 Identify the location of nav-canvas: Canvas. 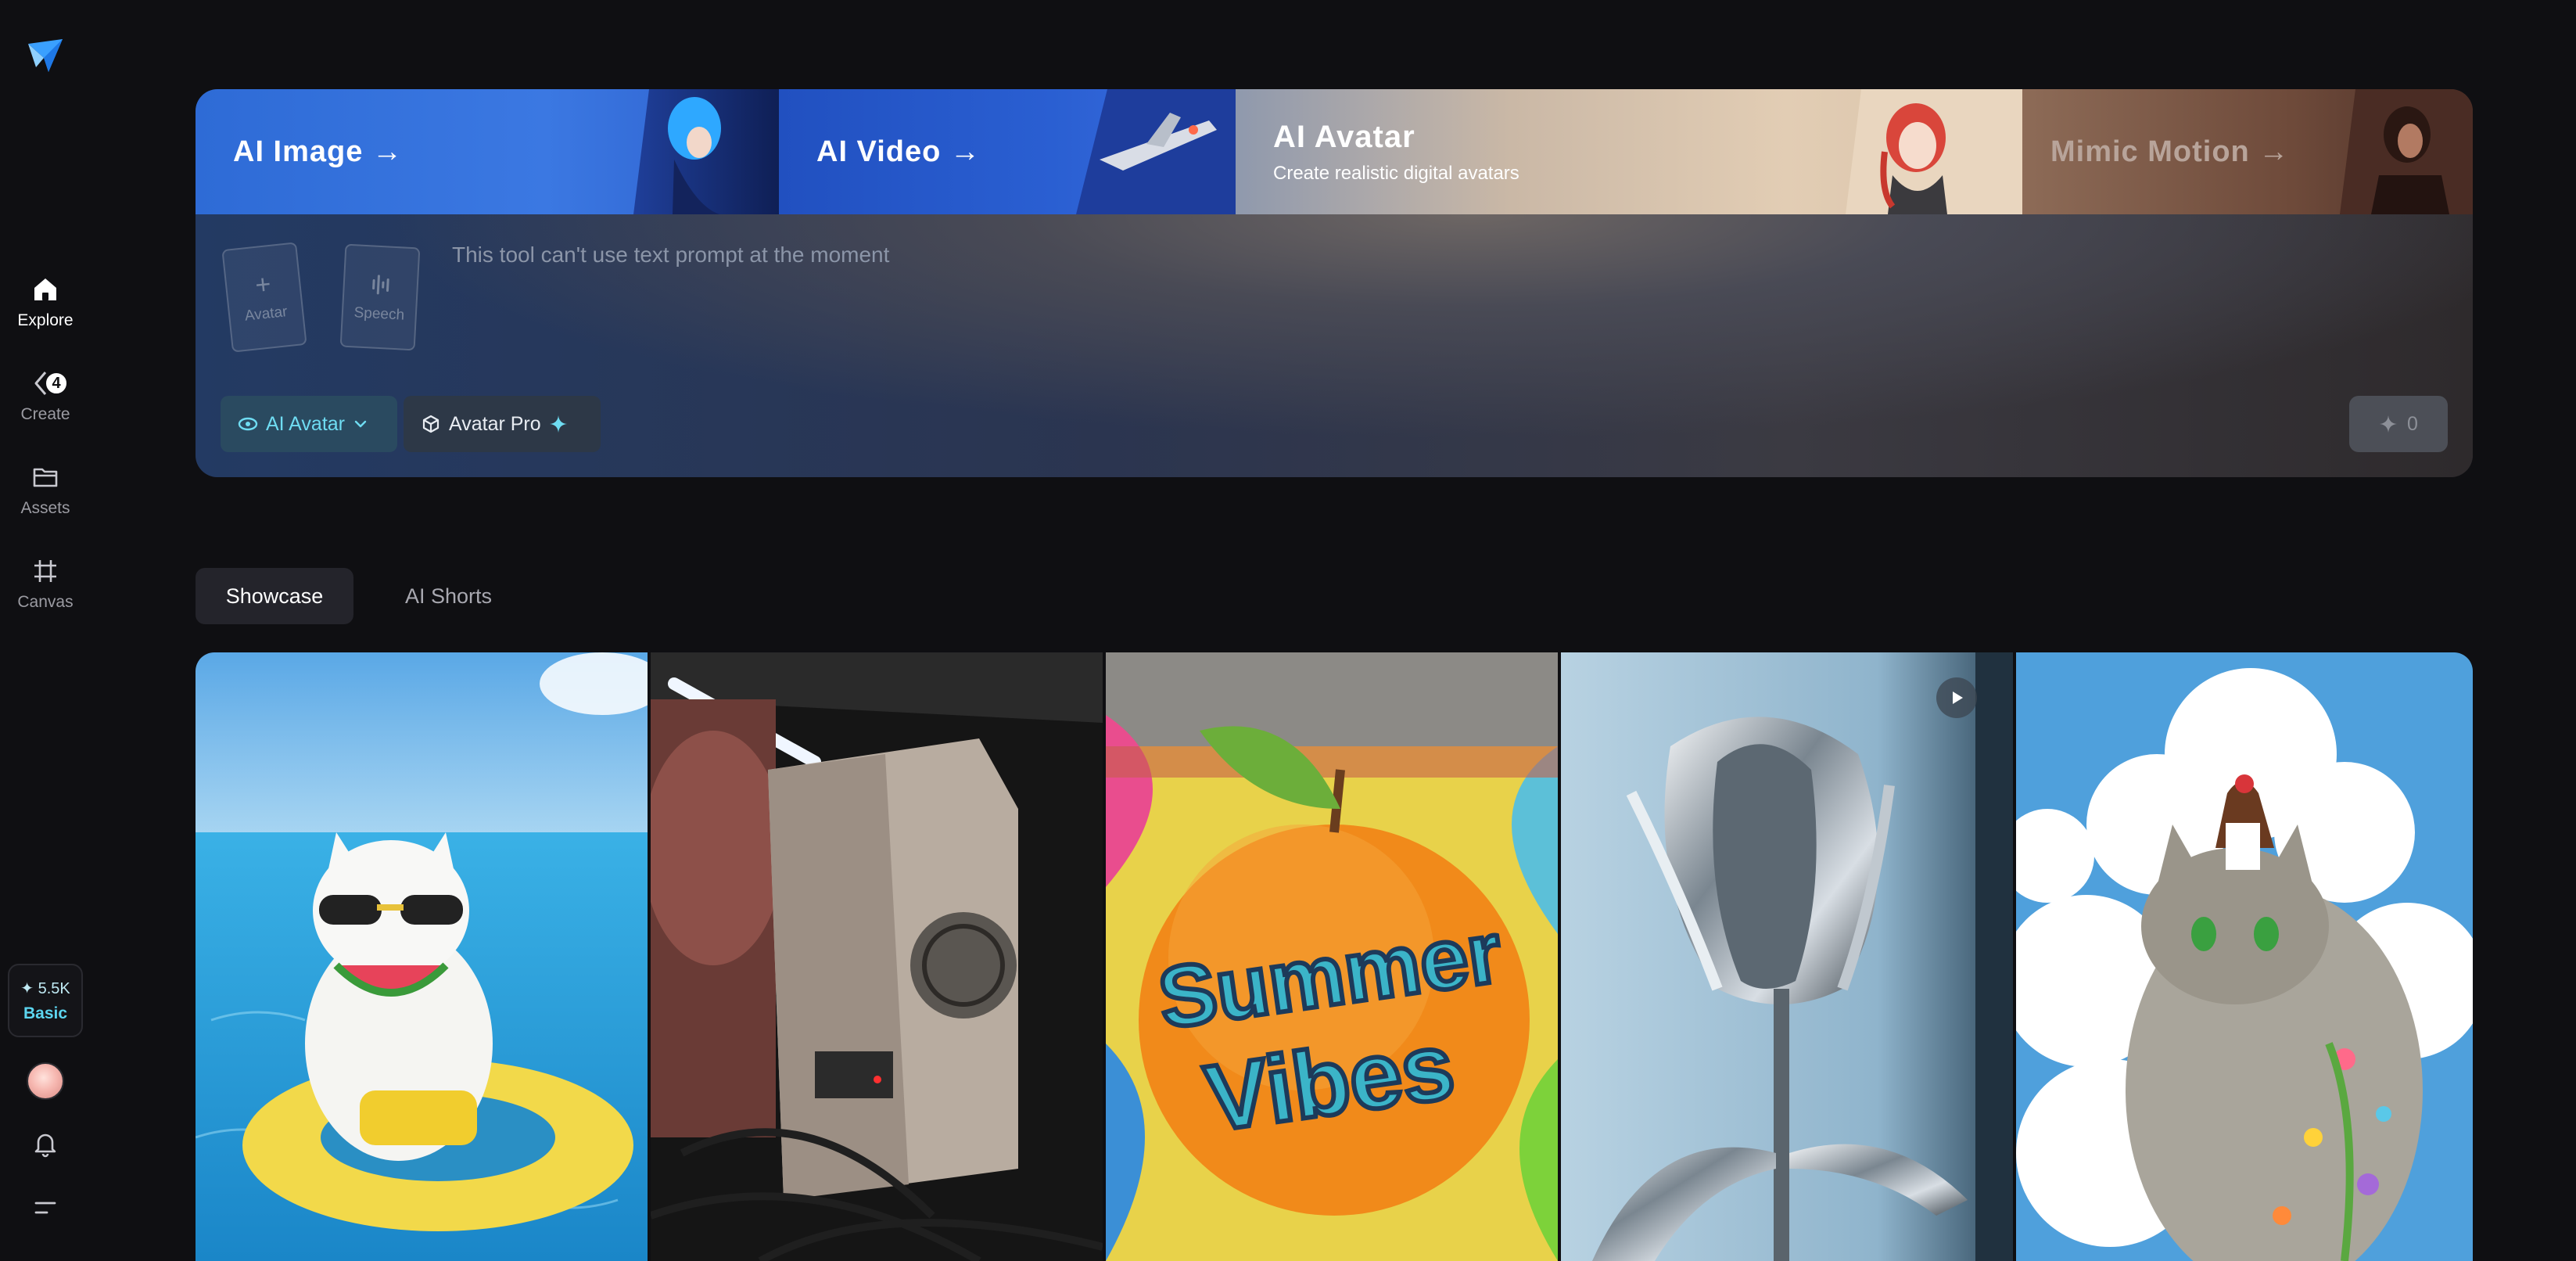
(45, 583).